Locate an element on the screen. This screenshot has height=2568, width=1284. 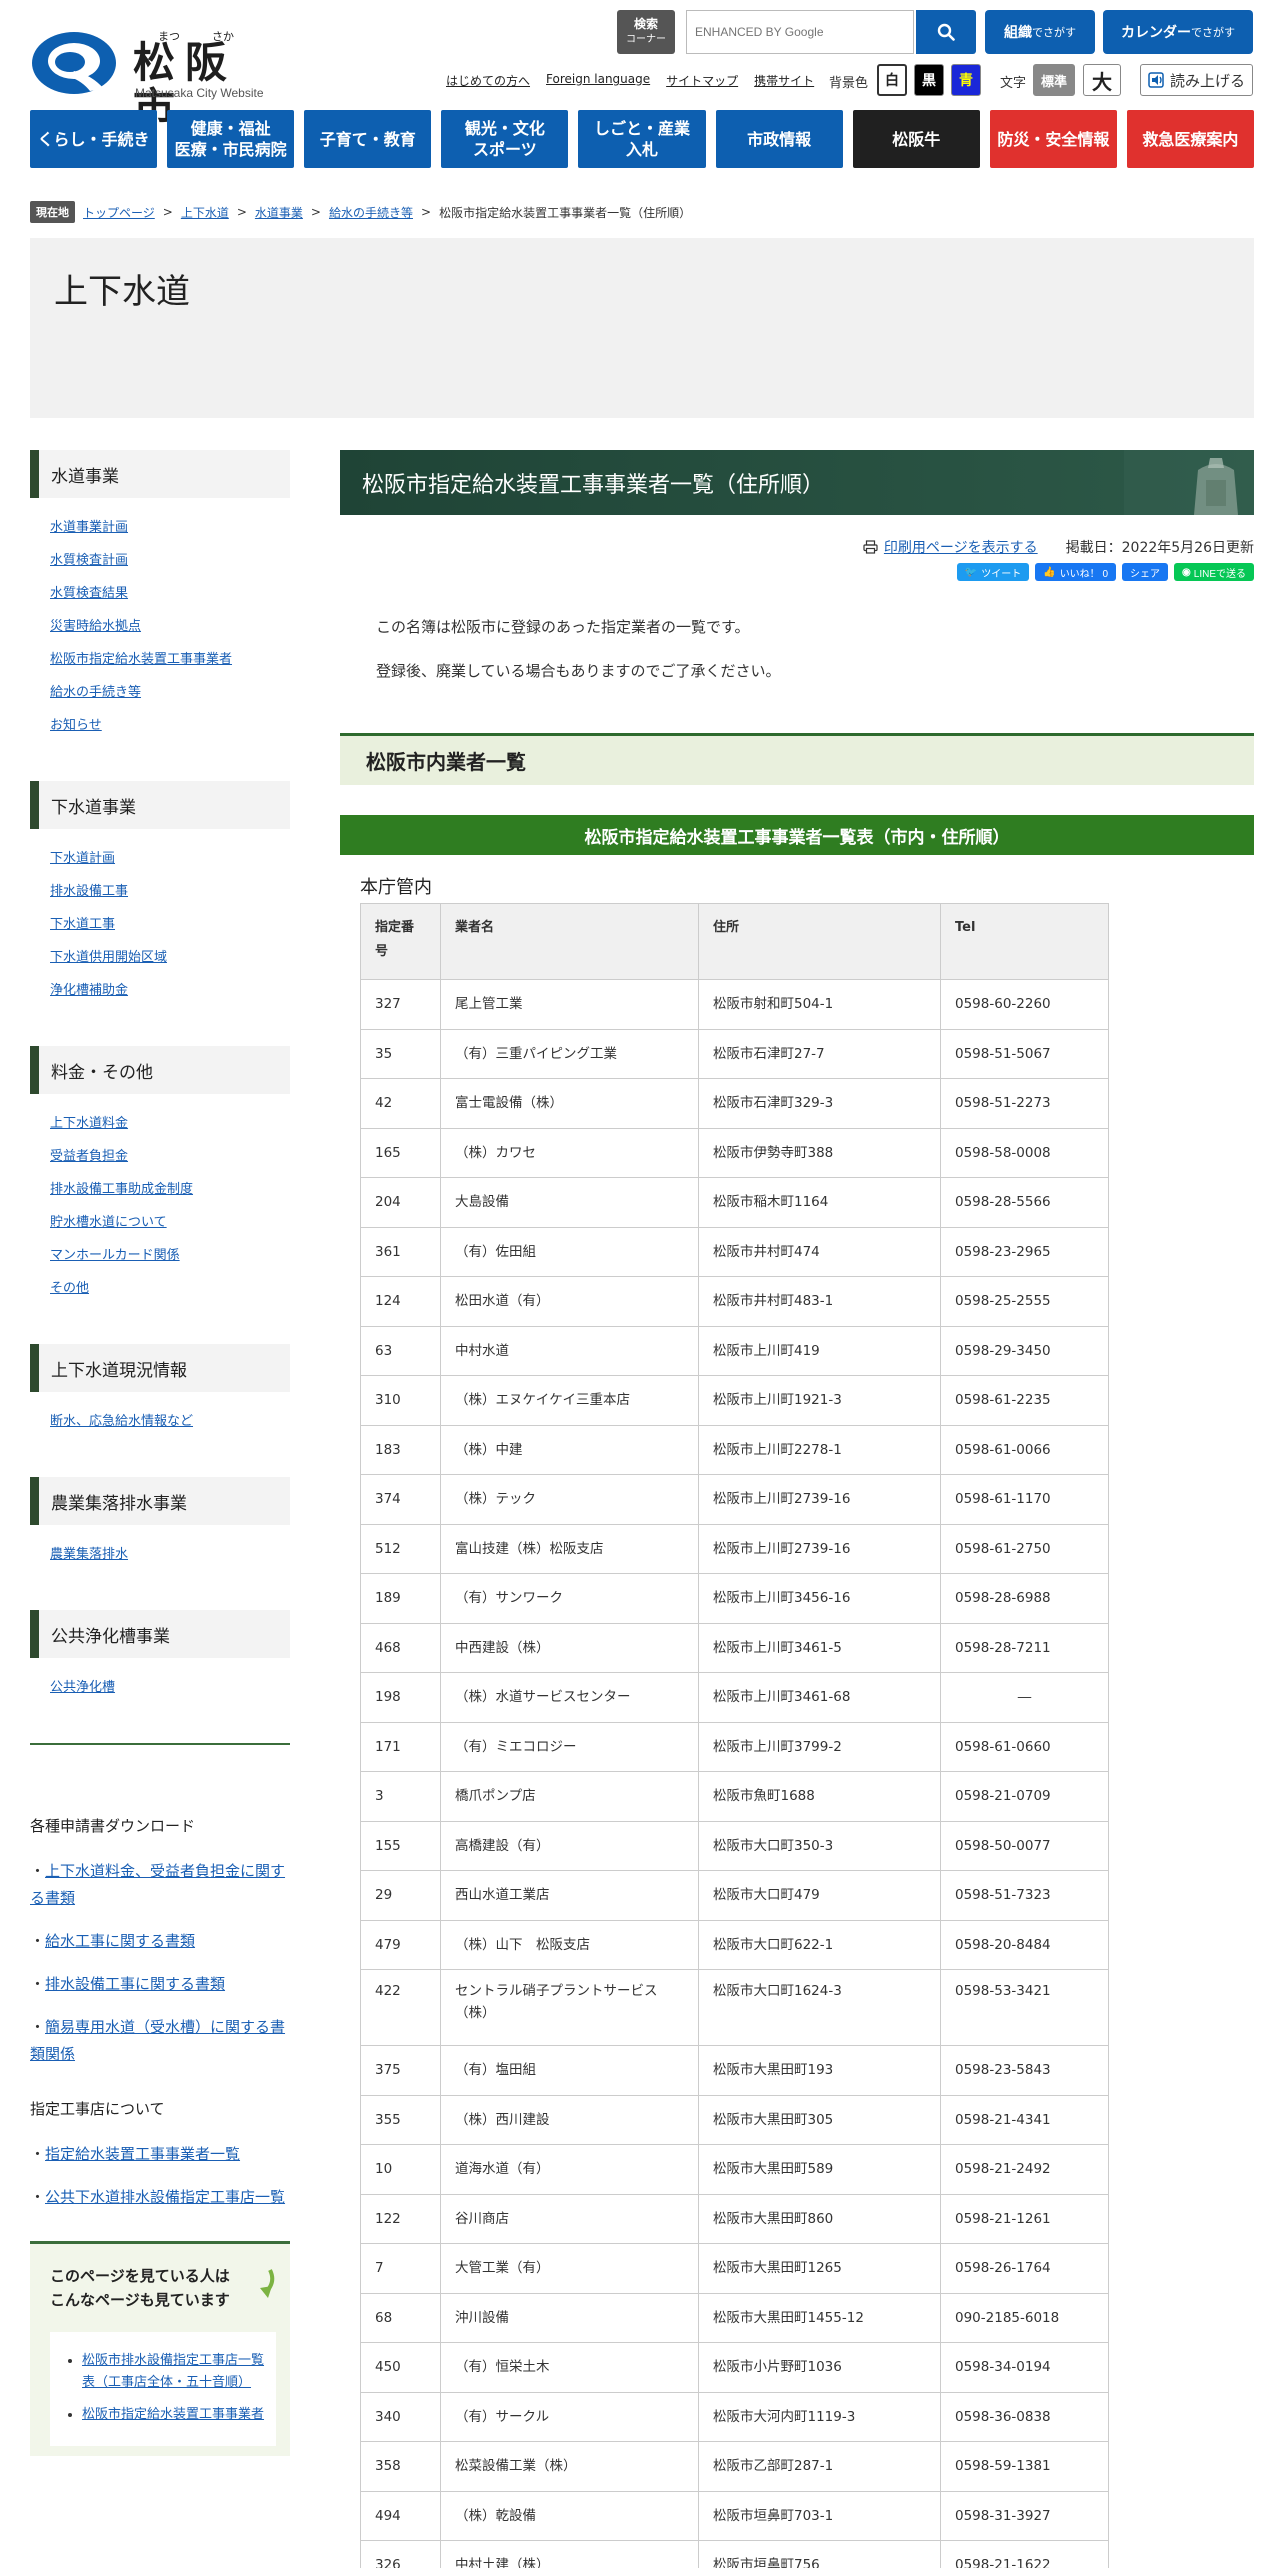
related-page-link: 松阪市排水設備指定工事店一覧表（工事店全体・五十音順） is located at coordinates (173, 2371).